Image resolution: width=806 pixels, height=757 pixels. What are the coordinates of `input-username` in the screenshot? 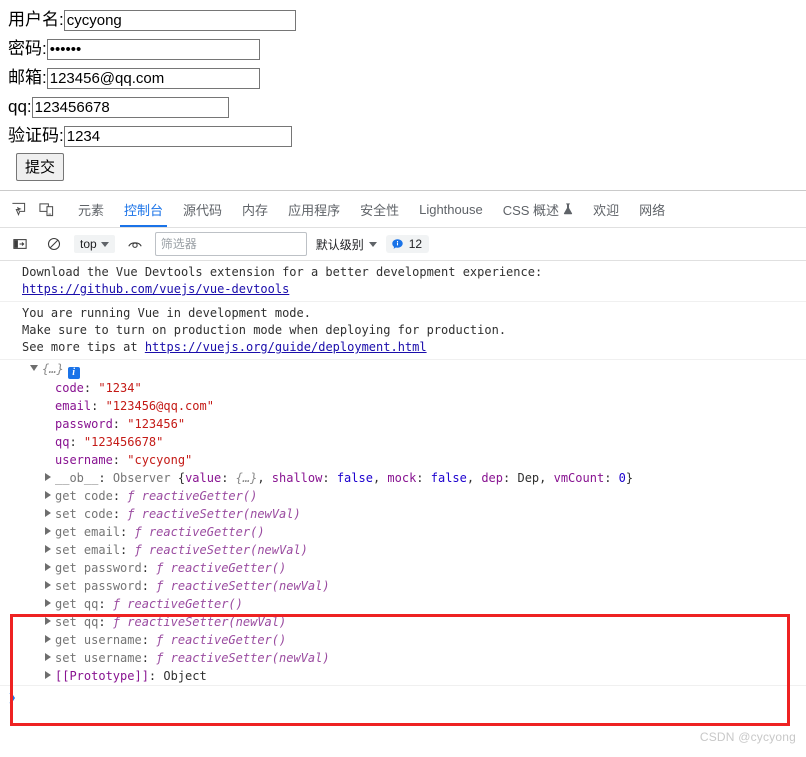 It's located at (179, 20).